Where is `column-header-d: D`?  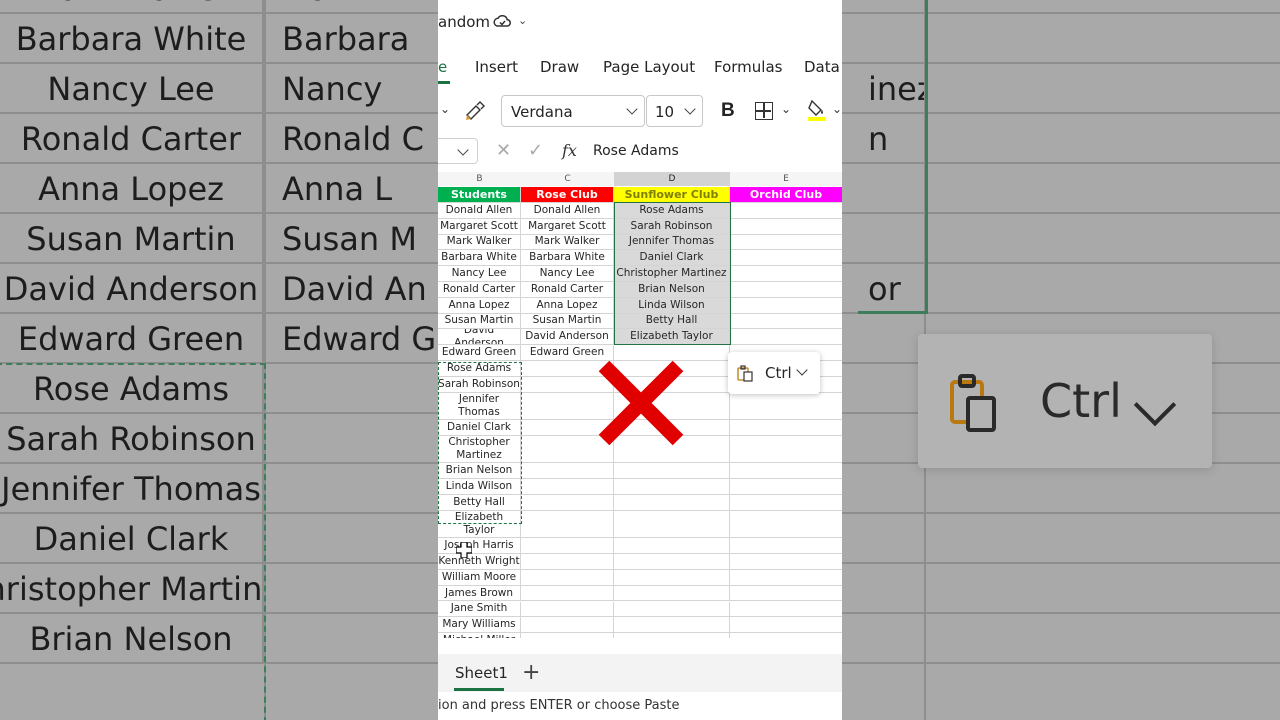 column-header-d: D is located at coordinates (672, 179).